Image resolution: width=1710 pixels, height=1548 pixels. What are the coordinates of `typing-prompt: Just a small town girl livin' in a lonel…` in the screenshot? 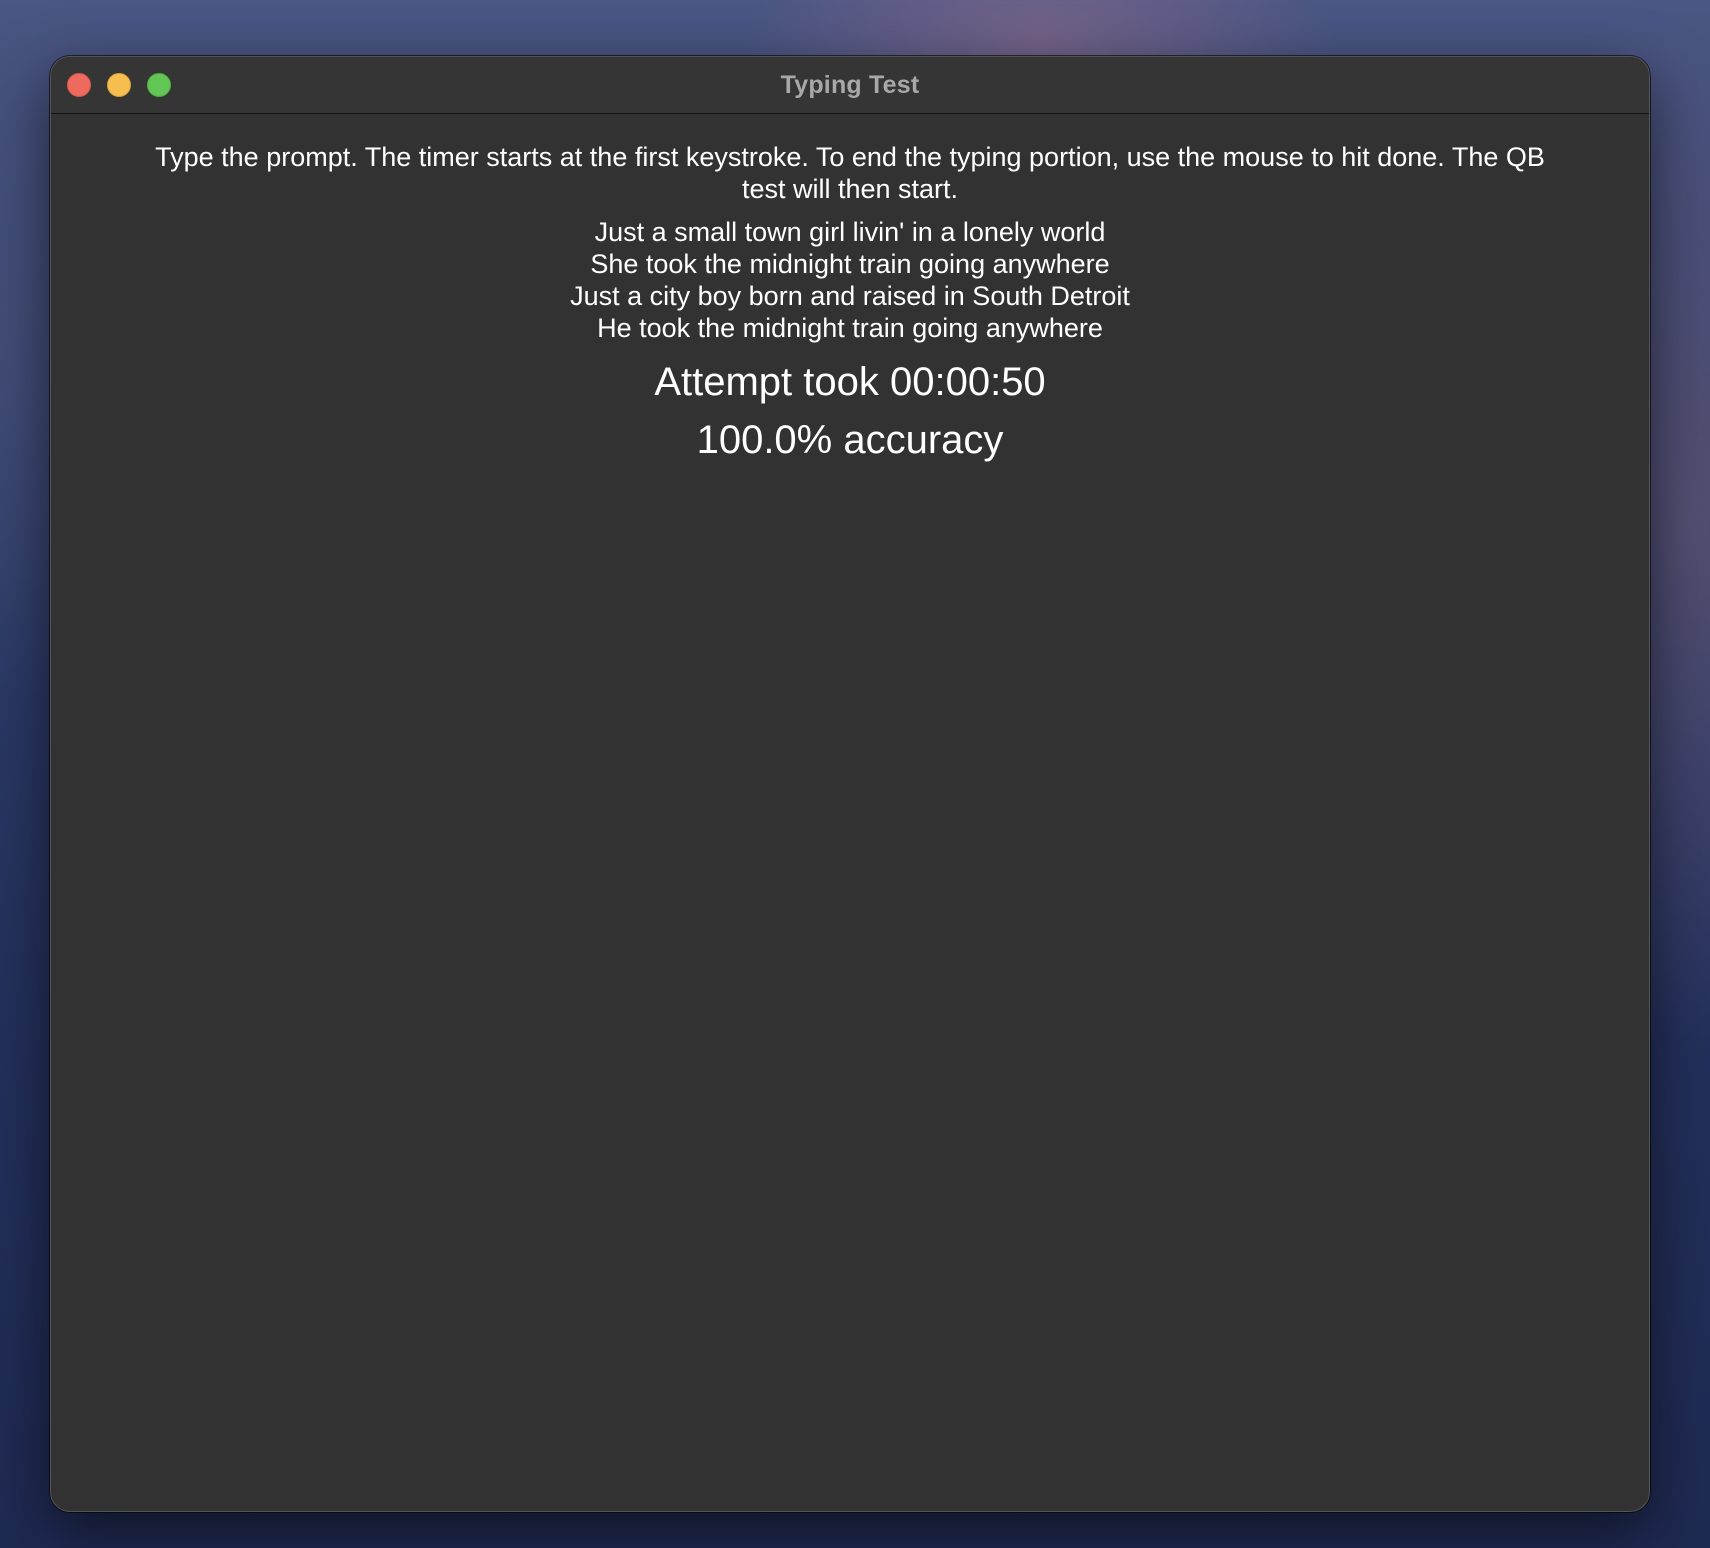 It's located at (850, 280).